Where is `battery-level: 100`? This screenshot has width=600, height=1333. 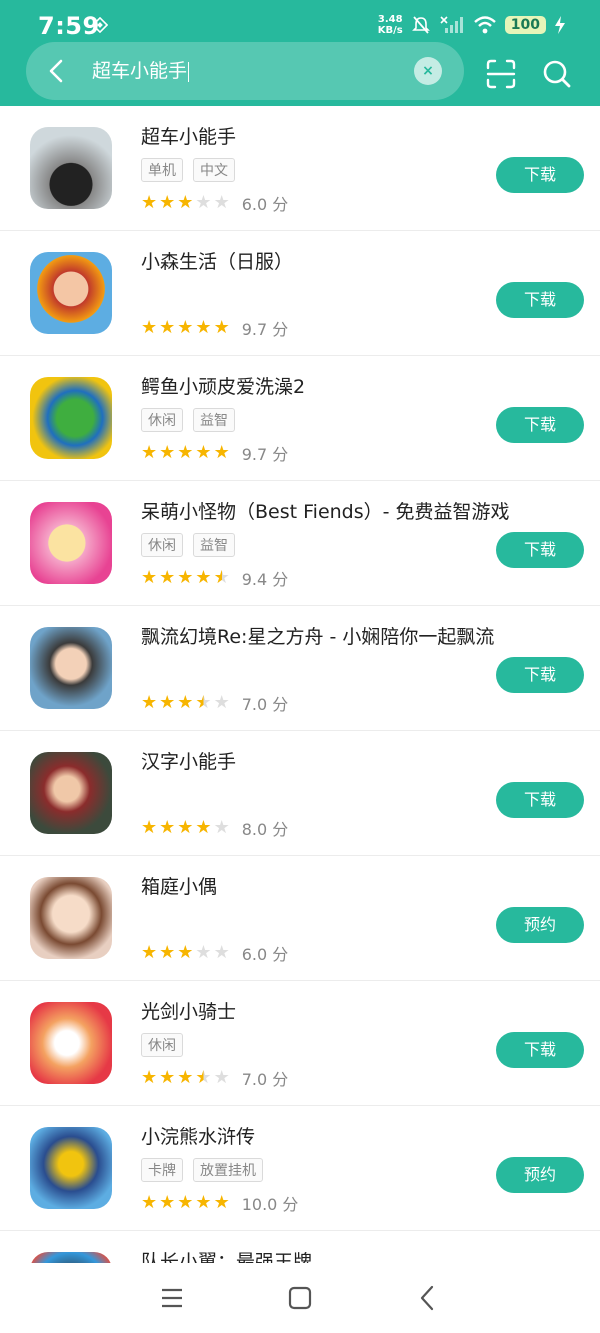
battery-level: 100 is located at coordinates (525, 25).